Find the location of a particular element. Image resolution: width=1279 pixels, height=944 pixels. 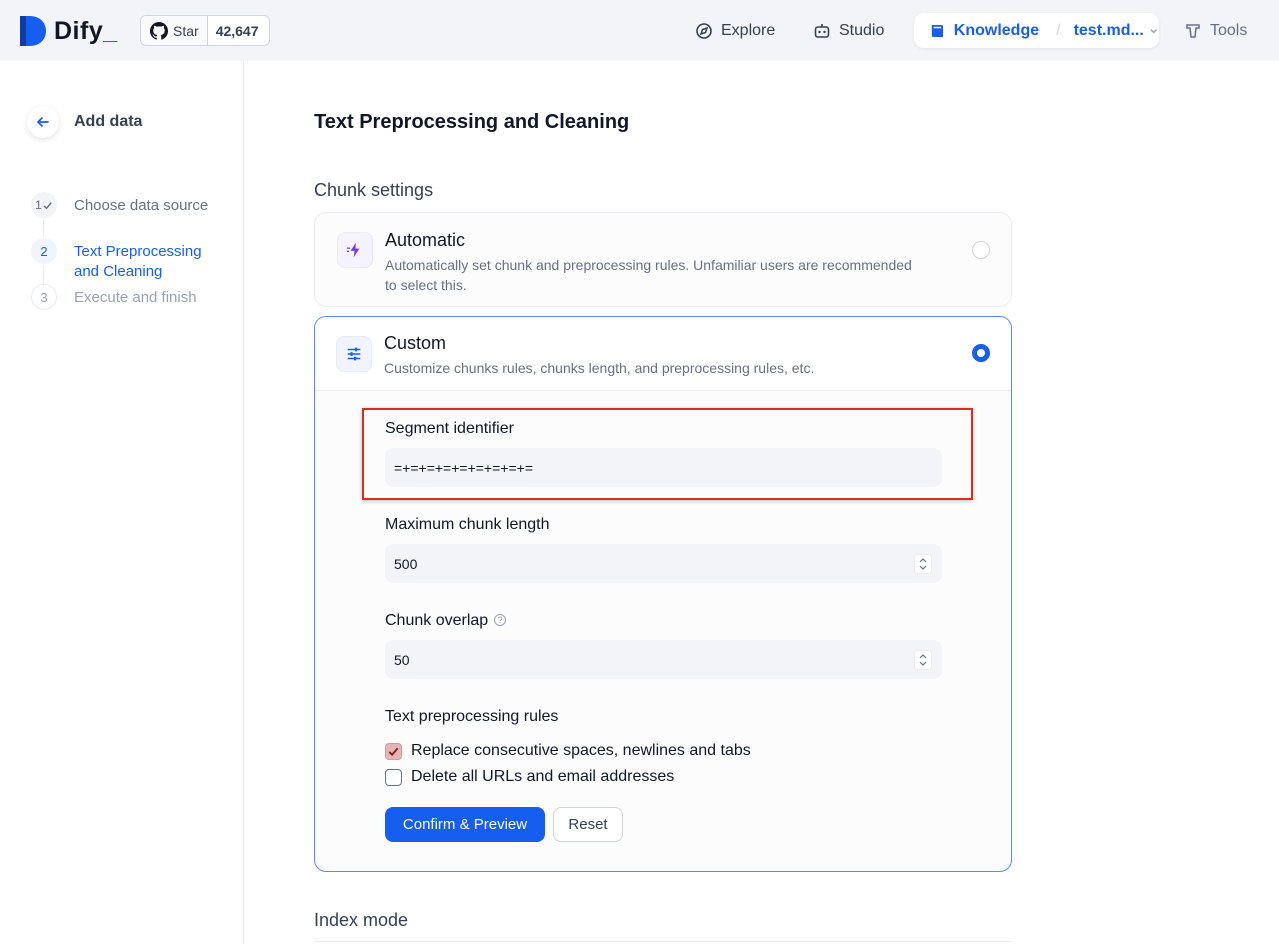

rule-label: Delete all URLs and email addresses is located at coordinates (543, 776).